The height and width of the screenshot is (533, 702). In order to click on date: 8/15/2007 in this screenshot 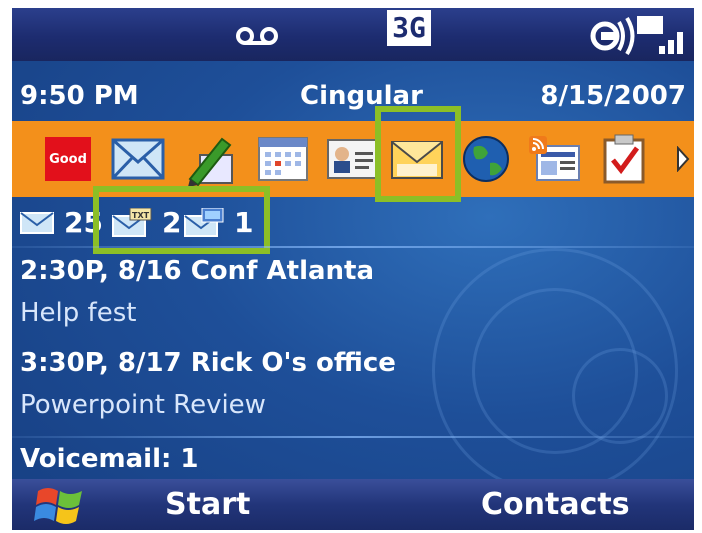, I will do `click(613, 96)`.